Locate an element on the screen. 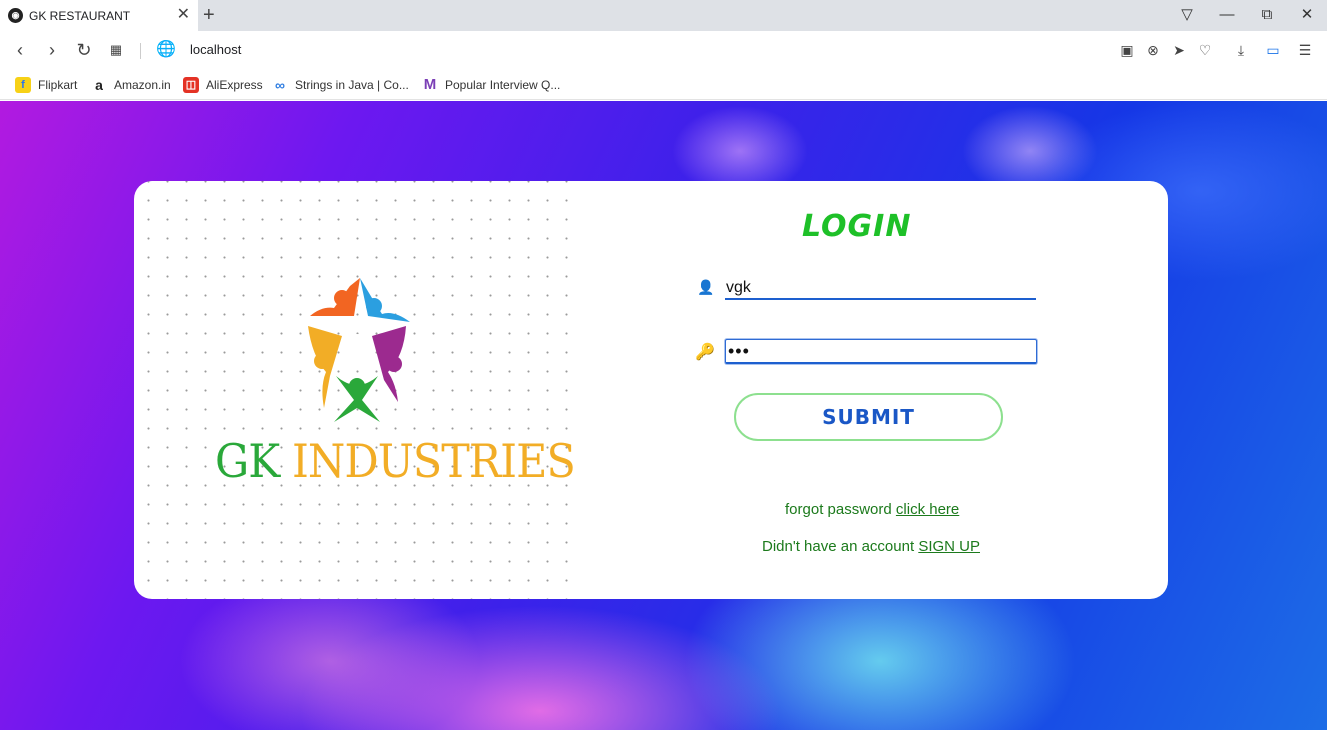 Image resolution: width=1327 pixels, height=730 pixels. tab-title: GK RESTAURANT is located at coordinates (80, 15).